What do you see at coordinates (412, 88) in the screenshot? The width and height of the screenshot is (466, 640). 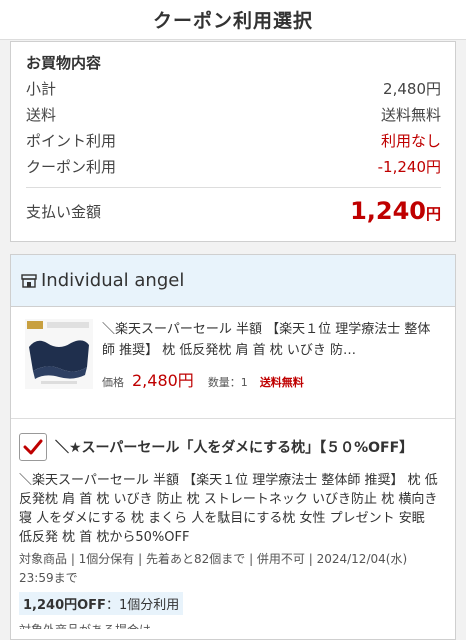 I see `subtotal-value: 2,480円` at bounding box center [412, 88].